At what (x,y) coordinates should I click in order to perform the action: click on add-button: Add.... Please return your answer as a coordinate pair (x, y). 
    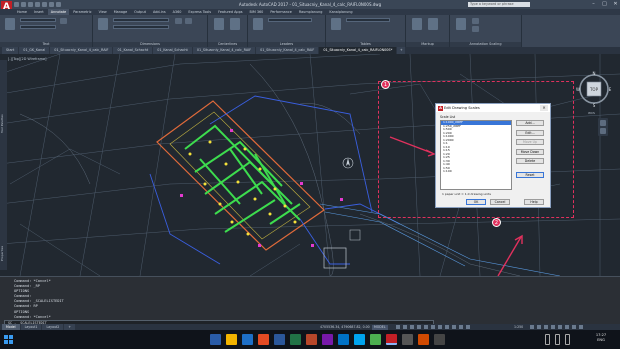
    Looking at the image, I should click on (530, 123).